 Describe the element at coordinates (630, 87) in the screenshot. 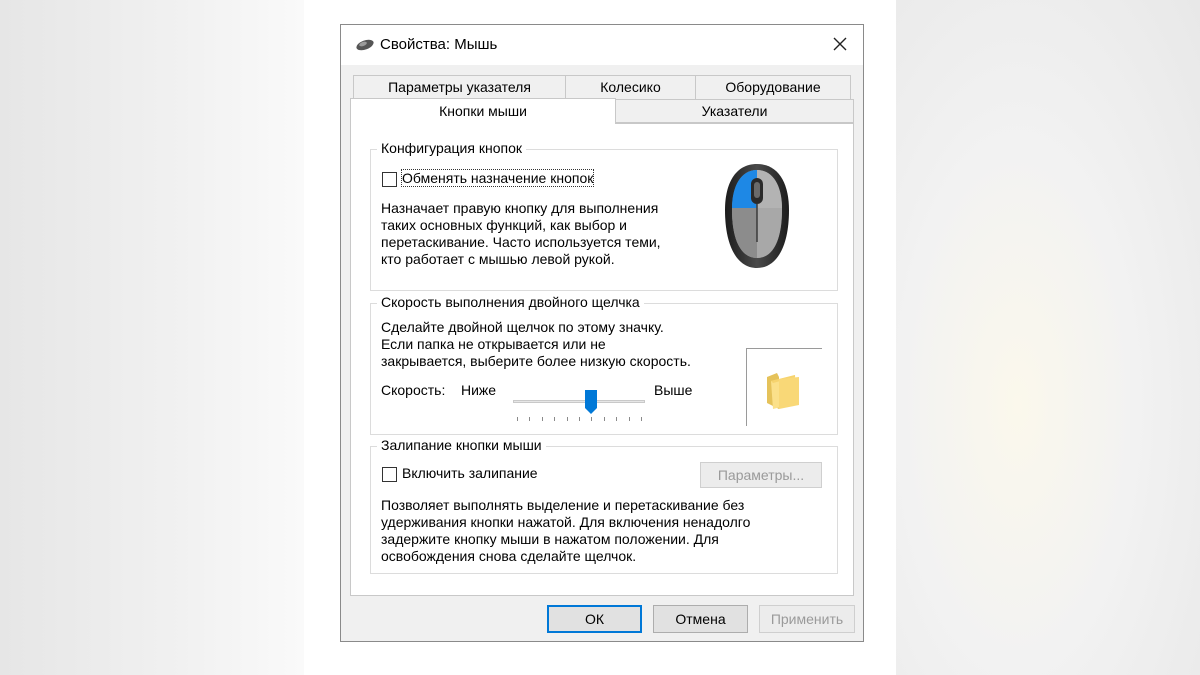

I see `tab-wheel: Колесико` at that location.